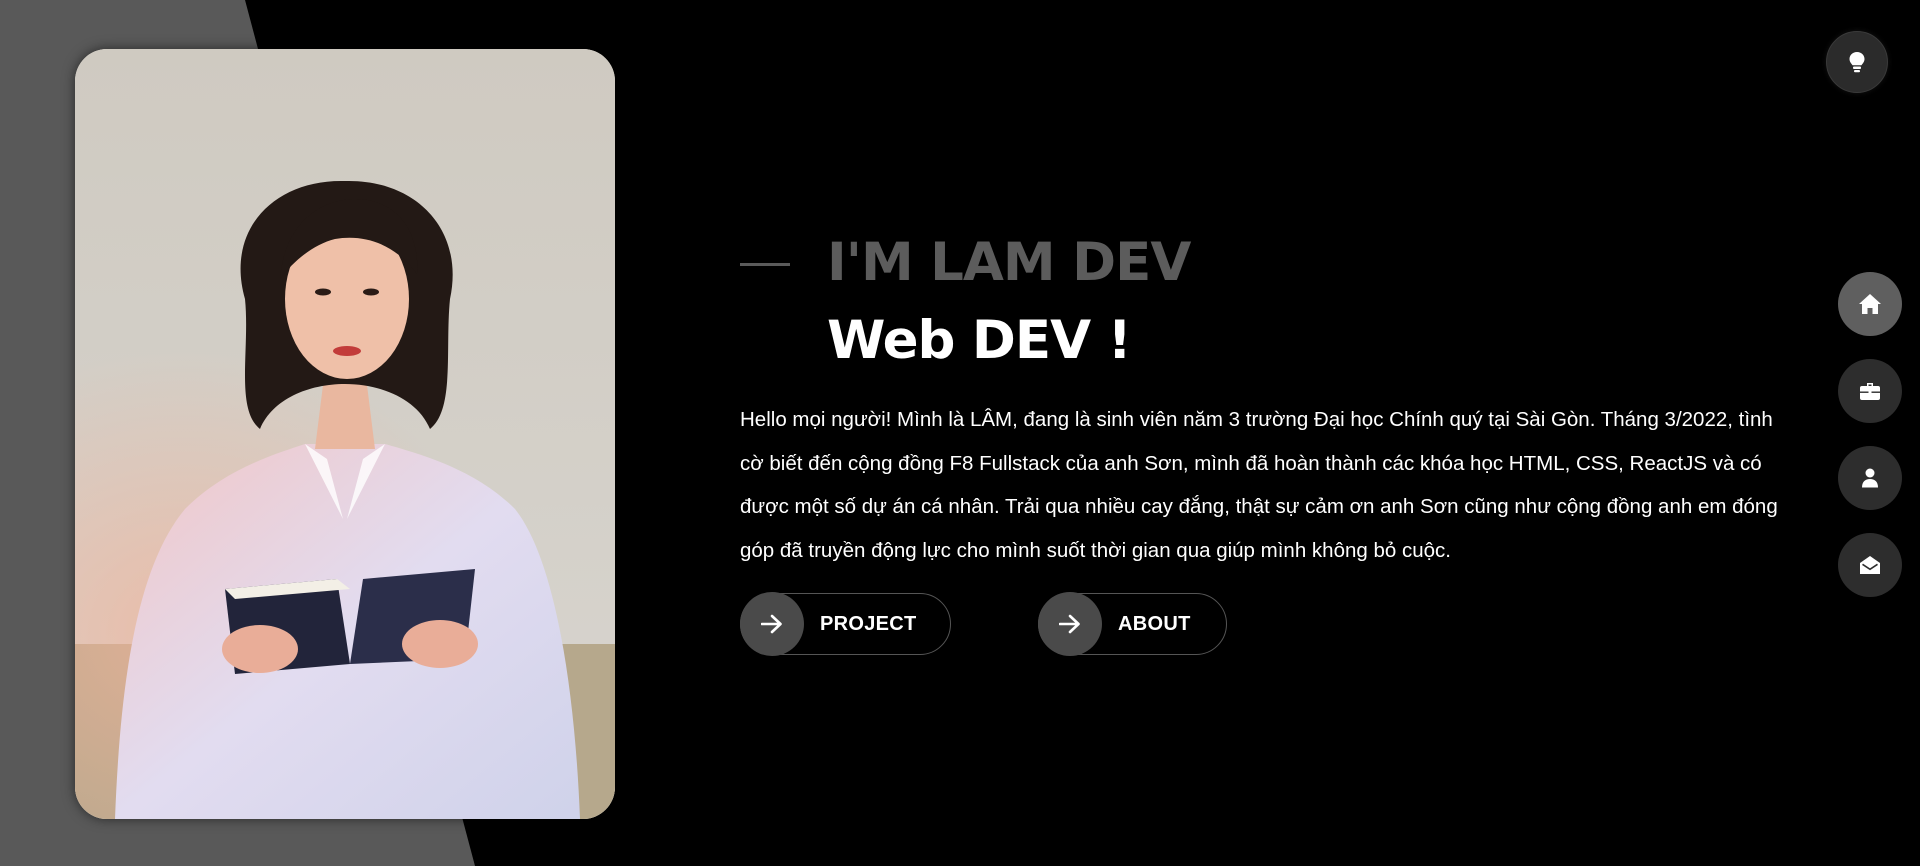 This screenshot has height=866, width=1920. What do you see at coordinates (1154, 623) in the screenshot?
I see `about-button-label: ABOUT` at bounding box center [1154, 623].